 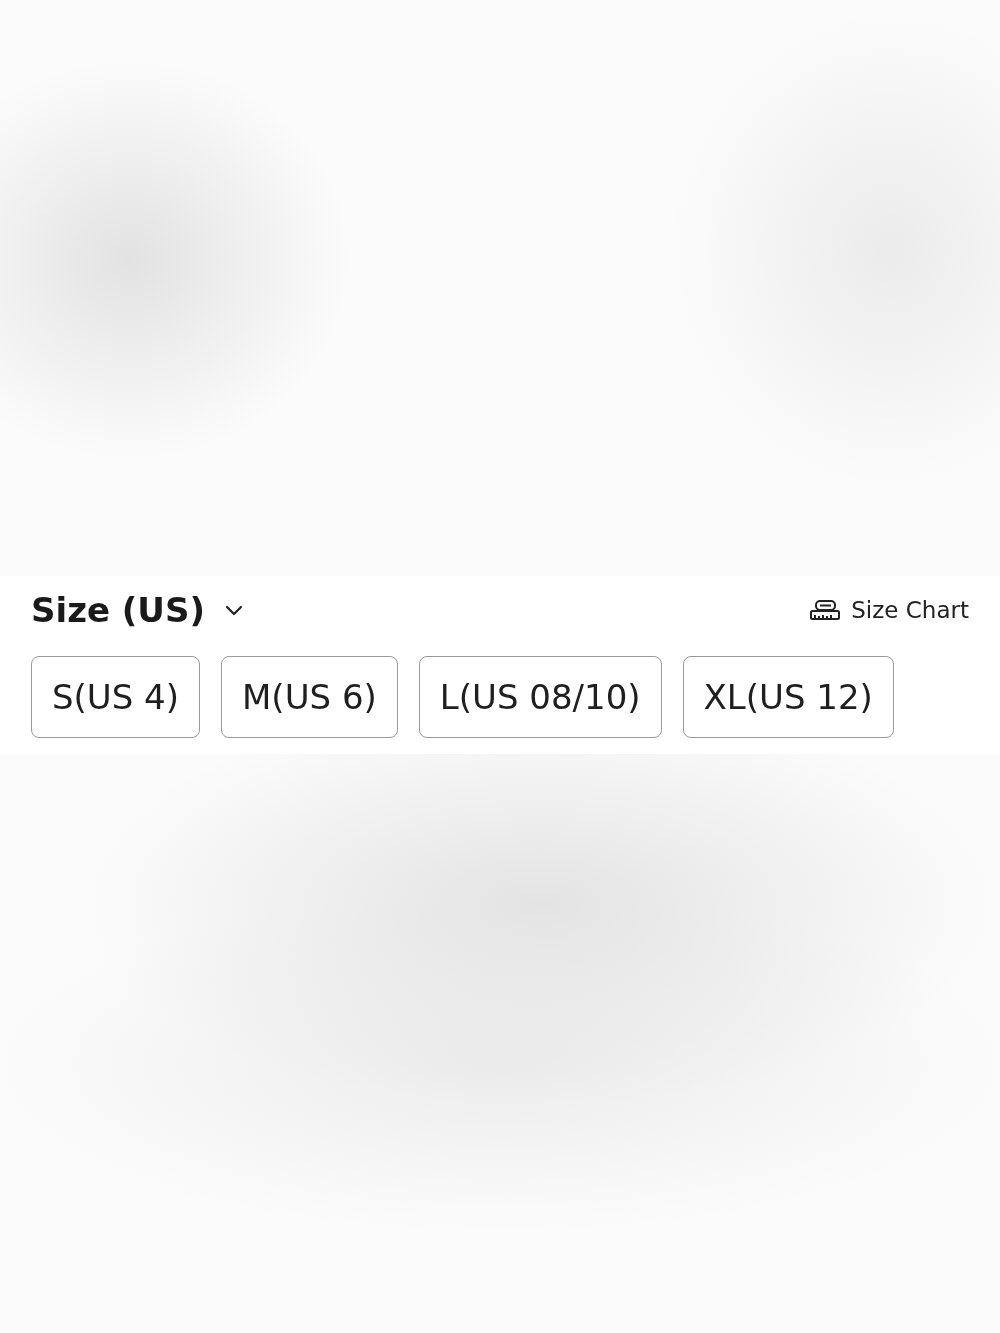 What do you see at coordinates (309, 697) in the screenshot?
I see `size-option: M(US 6)` at bounding box center [309, 697].